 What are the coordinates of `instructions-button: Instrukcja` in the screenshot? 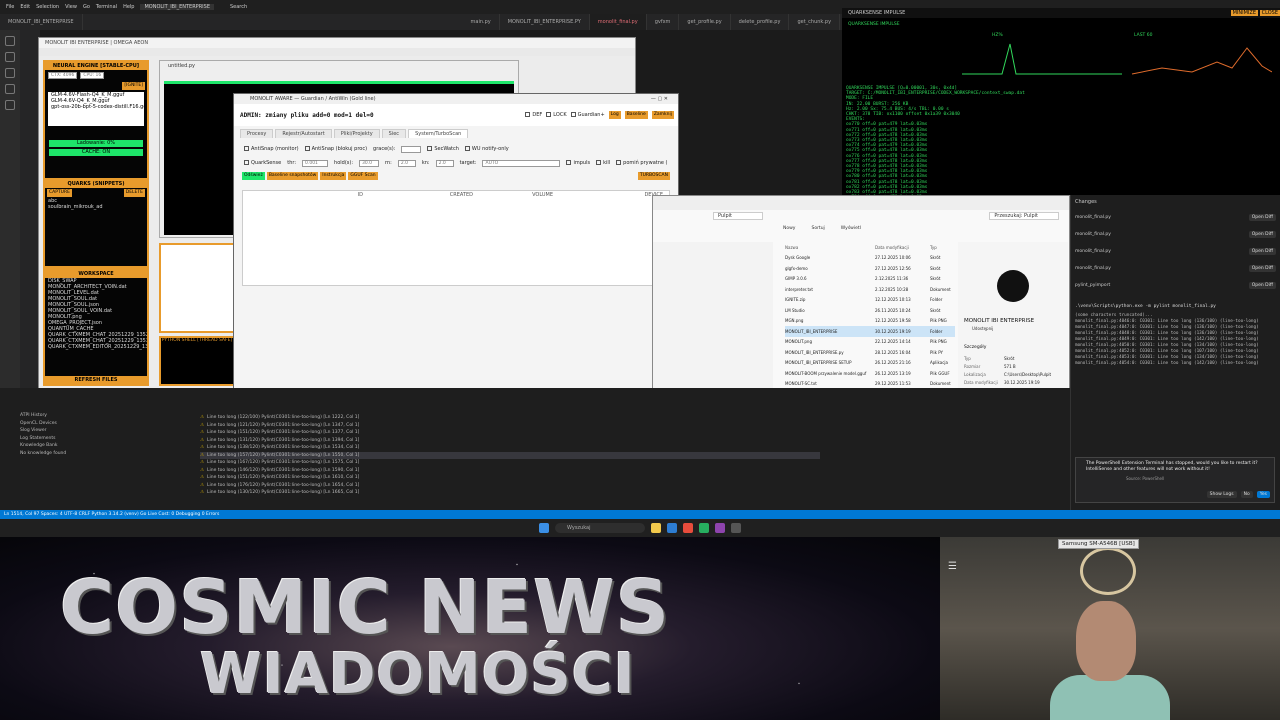 It's located at (333, 176).